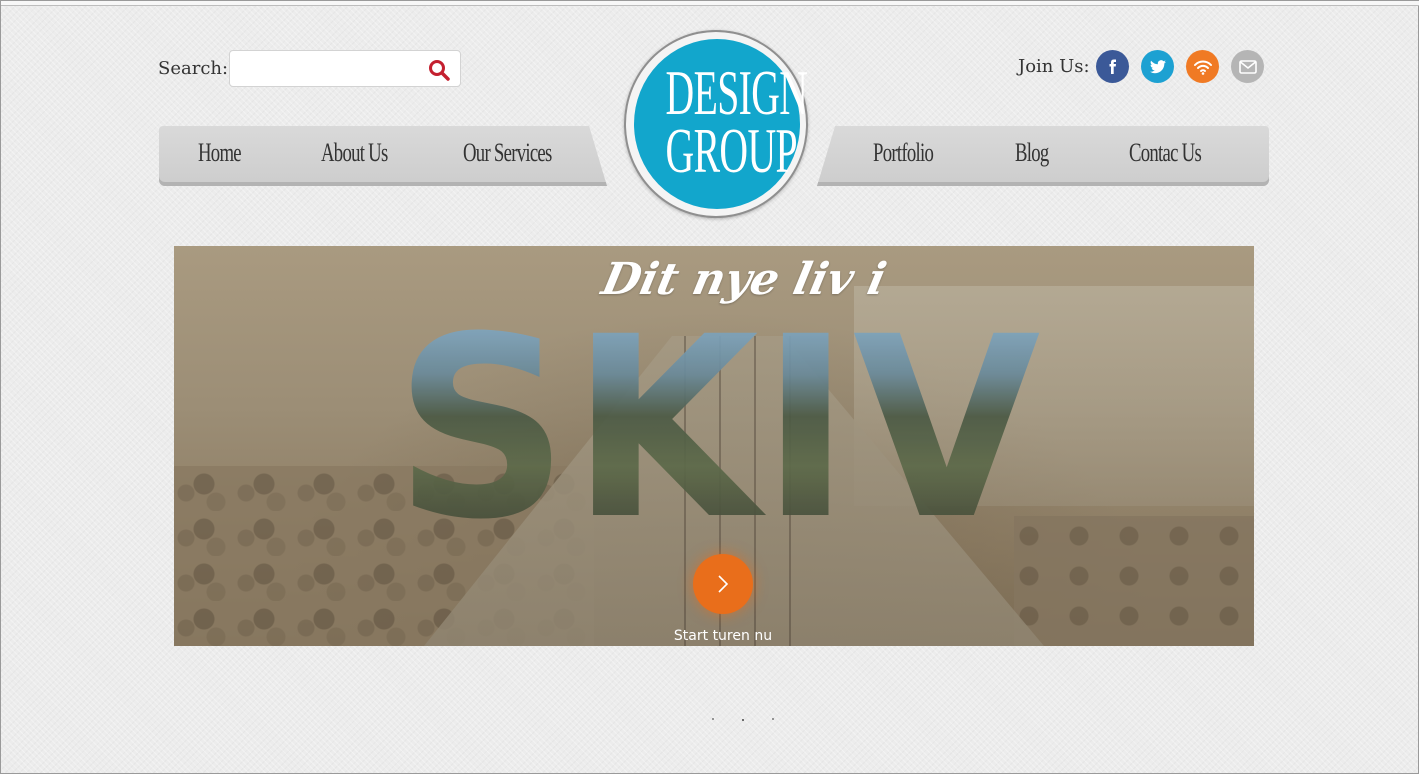 The width and height of the screenshot is (1419, 774). I want to click on search-box, so click(345, 68).